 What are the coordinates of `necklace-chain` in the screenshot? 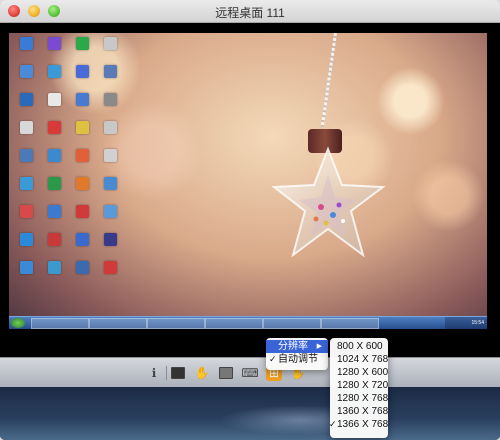 It's located at (328, 80).